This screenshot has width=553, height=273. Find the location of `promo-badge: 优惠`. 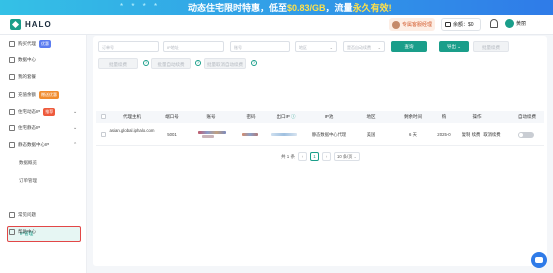

promo-badge: 优惠 is located at coordinates (45, 44).